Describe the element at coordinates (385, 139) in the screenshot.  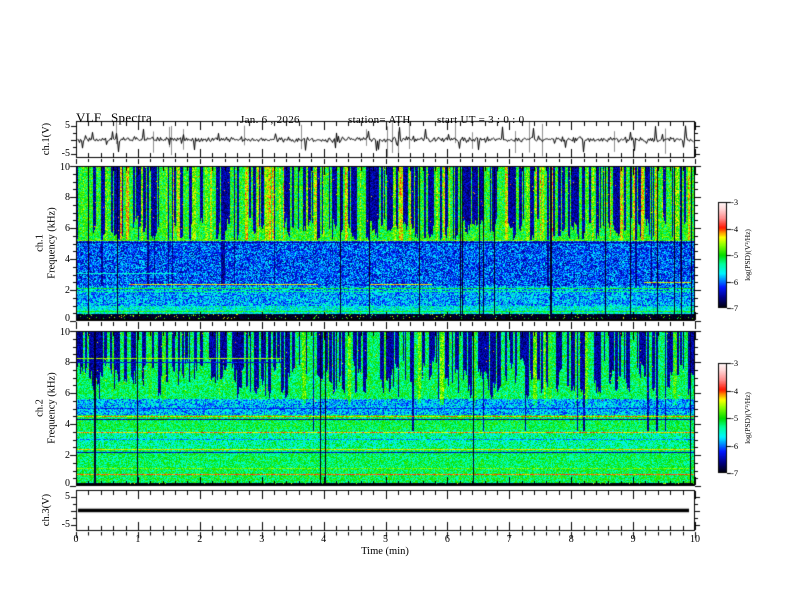
I see `ch1-waveform-panel` at that location.